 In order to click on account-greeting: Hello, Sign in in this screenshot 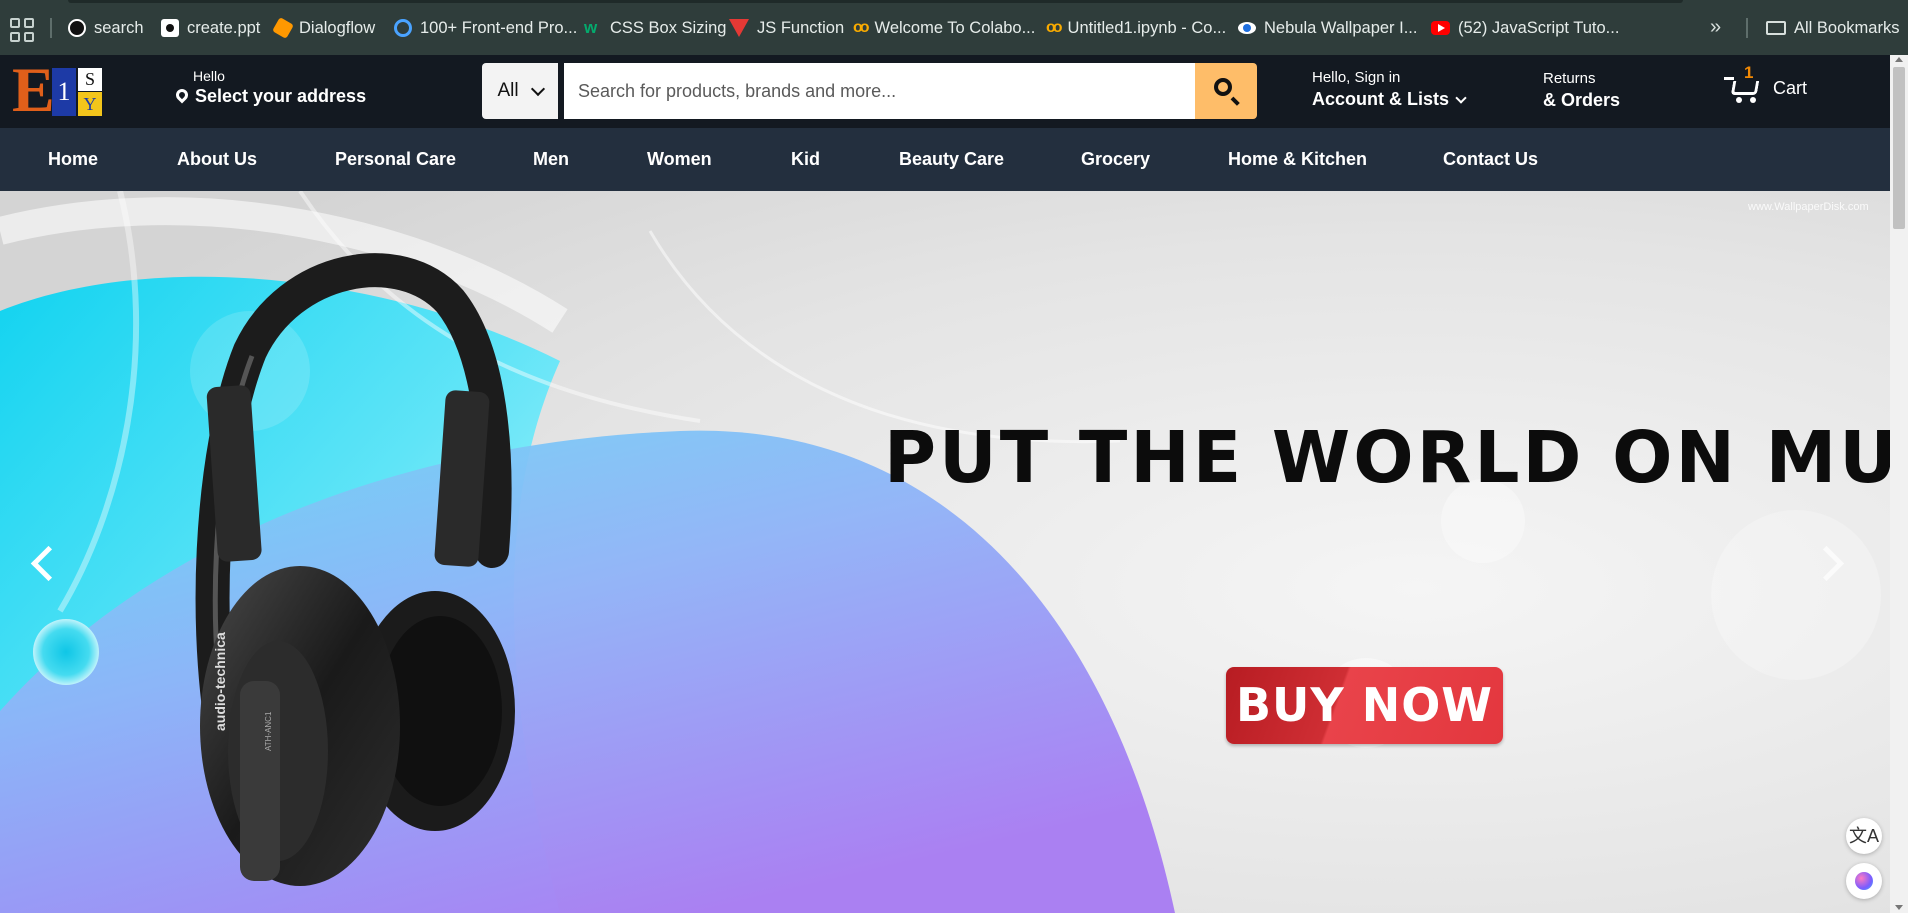, I will do `click(1356, 77)`.